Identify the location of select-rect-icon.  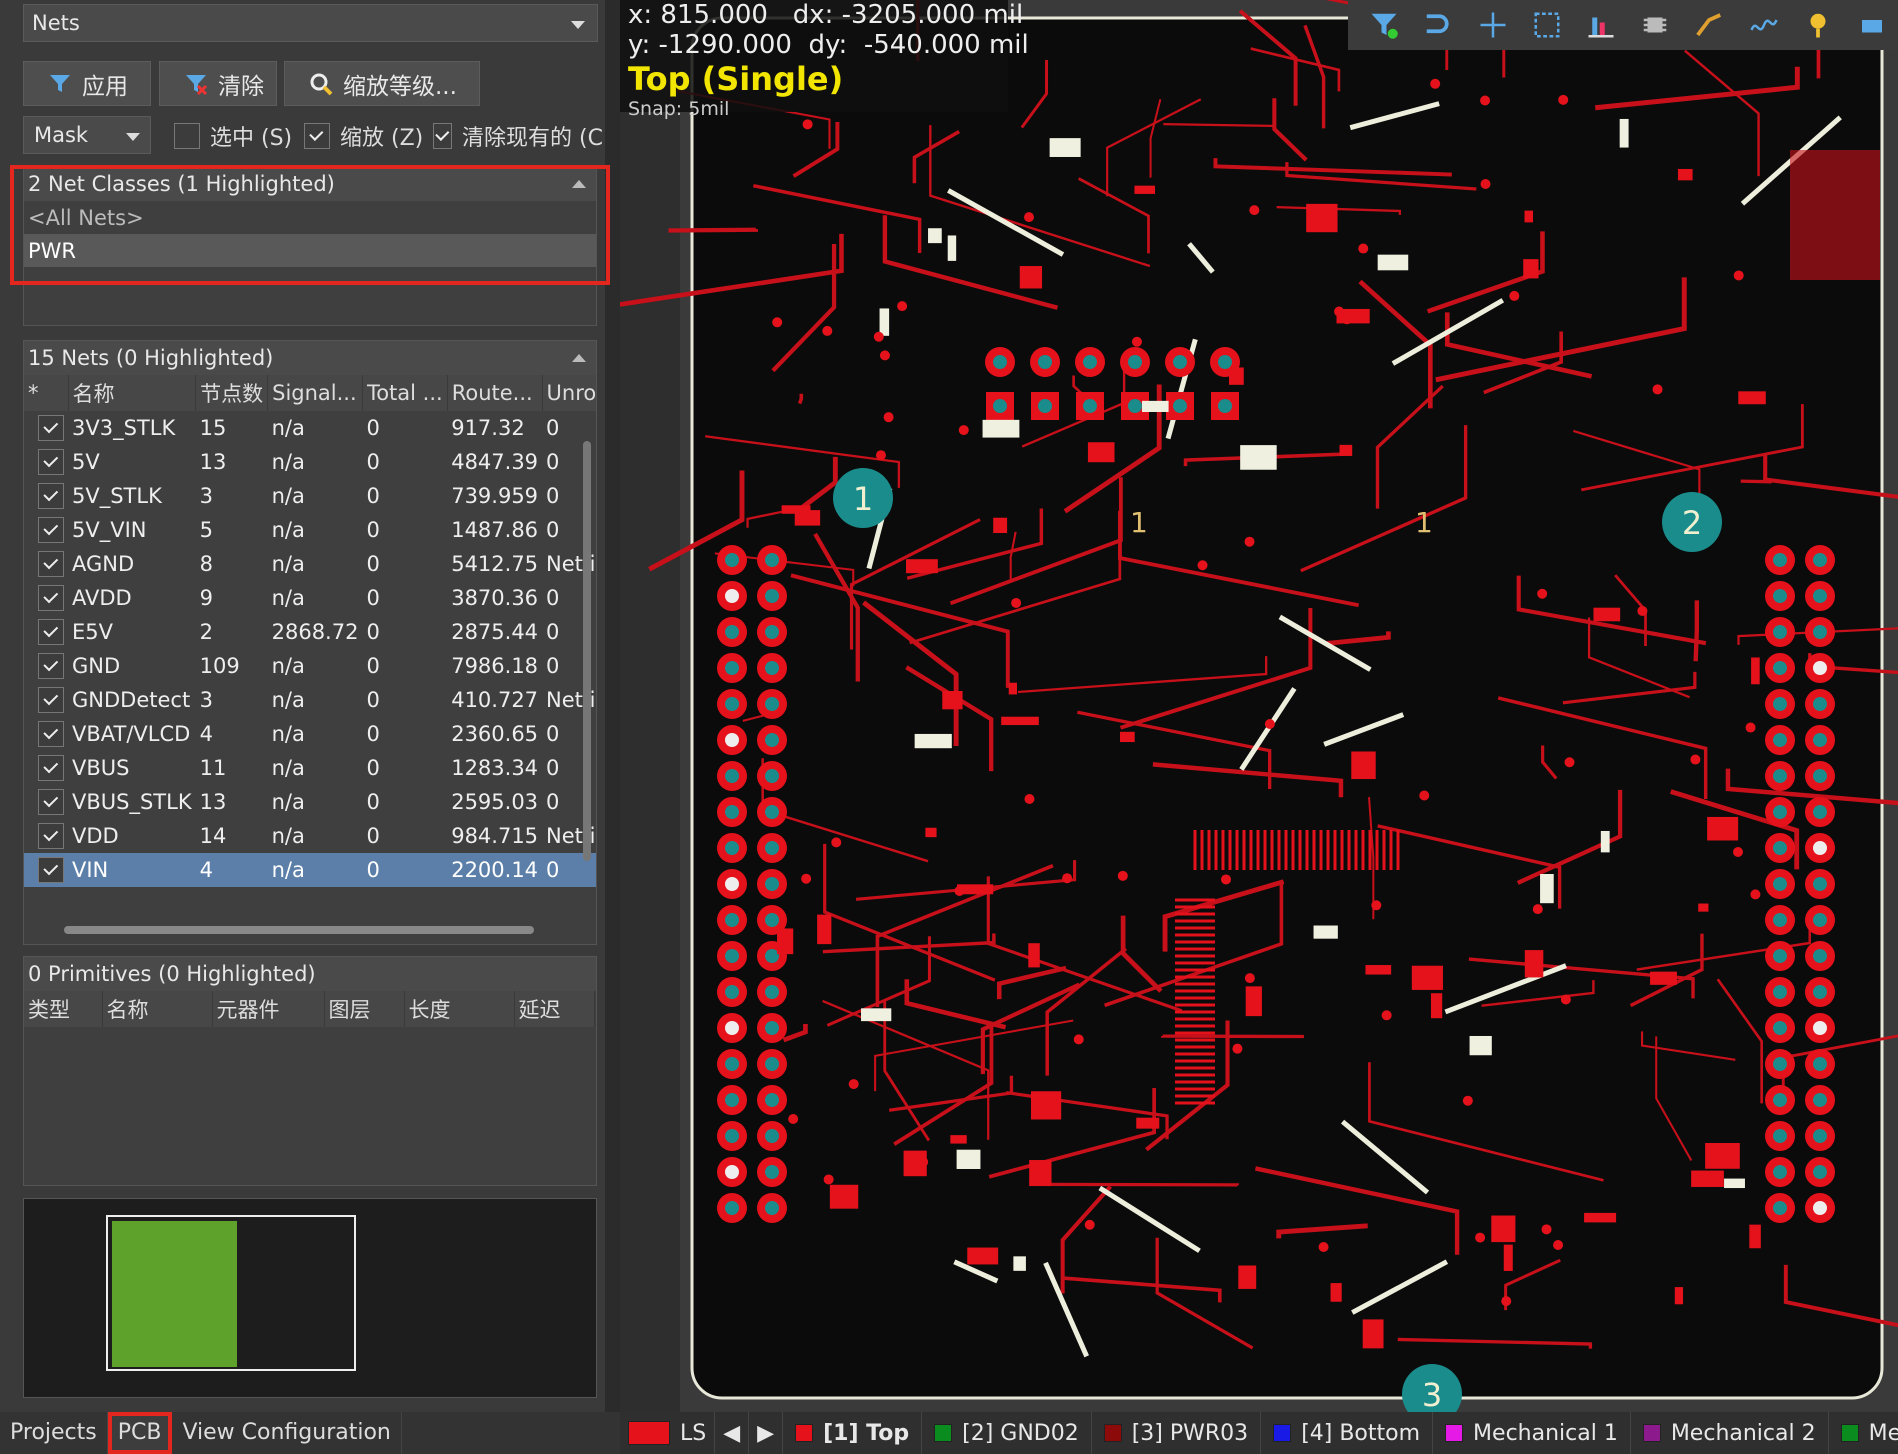
(1547, 25).